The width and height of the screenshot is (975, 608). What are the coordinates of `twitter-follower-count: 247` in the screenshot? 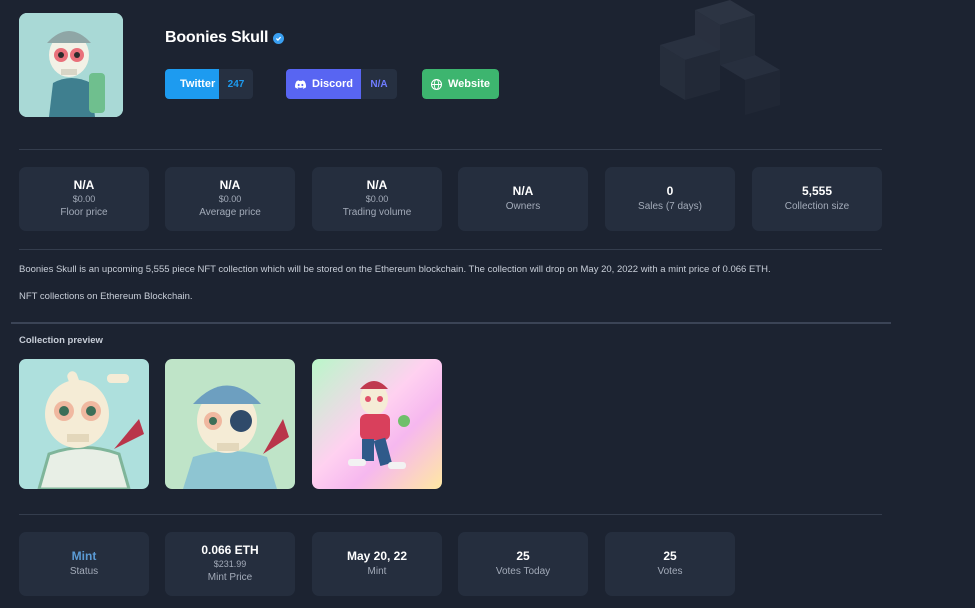 It's located at (236, 84).